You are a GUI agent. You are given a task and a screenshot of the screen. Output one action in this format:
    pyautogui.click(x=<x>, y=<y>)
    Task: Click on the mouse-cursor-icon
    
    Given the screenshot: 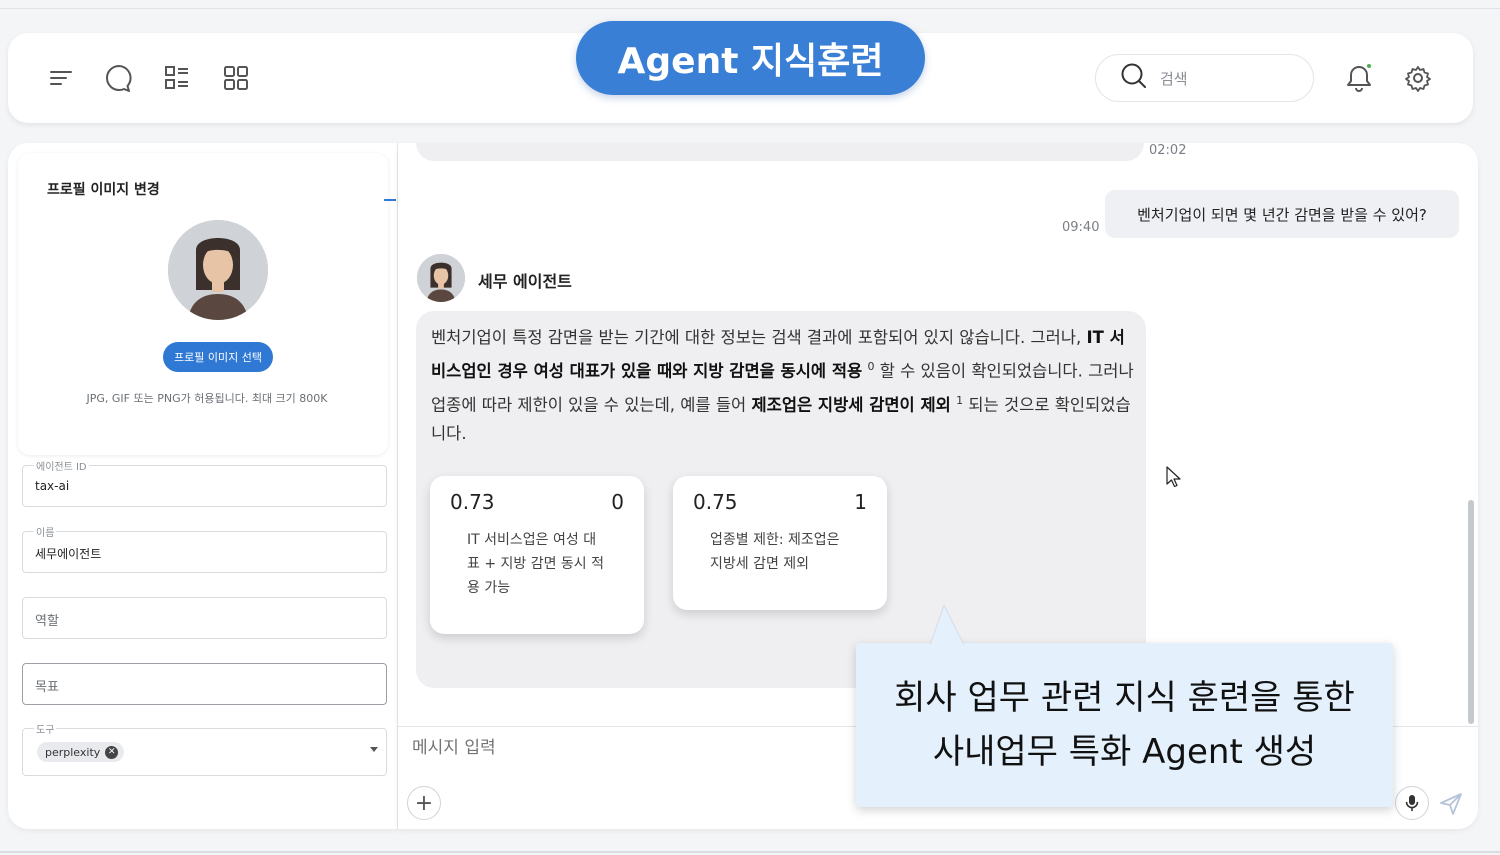 What is the action you would take?
    pyautogui.click(x=1173, y=477)
    